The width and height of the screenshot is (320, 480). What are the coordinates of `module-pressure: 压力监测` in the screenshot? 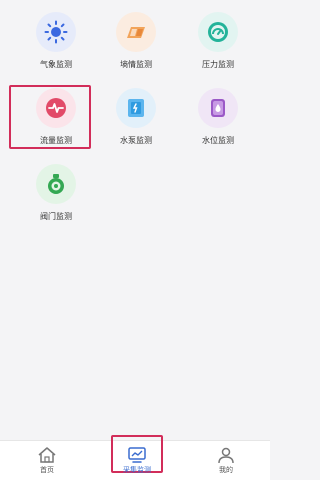 It's located at (218, 43).